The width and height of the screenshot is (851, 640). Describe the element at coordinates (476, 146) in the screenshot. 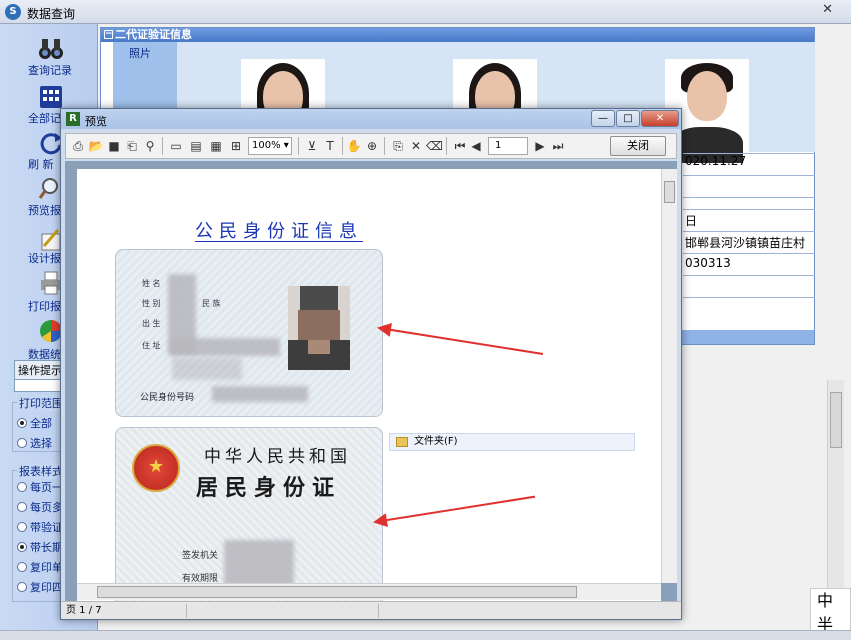

I see `prev-page-icon: ◀` at that location.